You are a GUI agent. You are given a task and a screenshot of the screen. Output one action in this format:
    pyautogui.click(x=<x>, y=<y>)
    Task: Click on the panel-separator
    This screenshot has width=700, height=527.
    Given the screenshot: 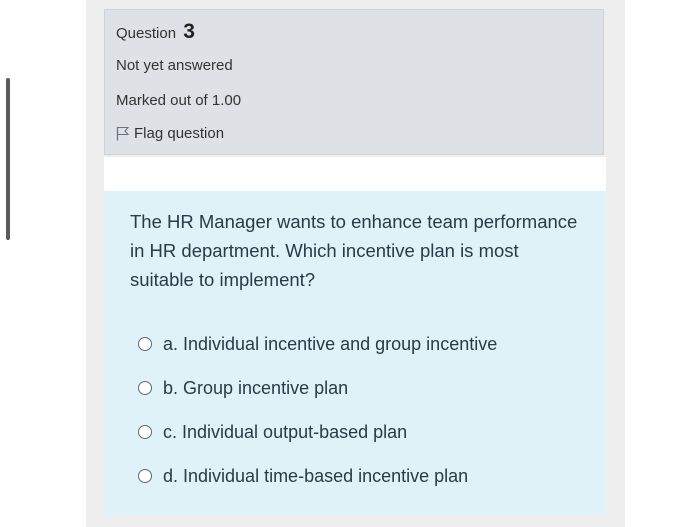 What is the action you would take?
    pyautogui.click(x=355, y=174)
    